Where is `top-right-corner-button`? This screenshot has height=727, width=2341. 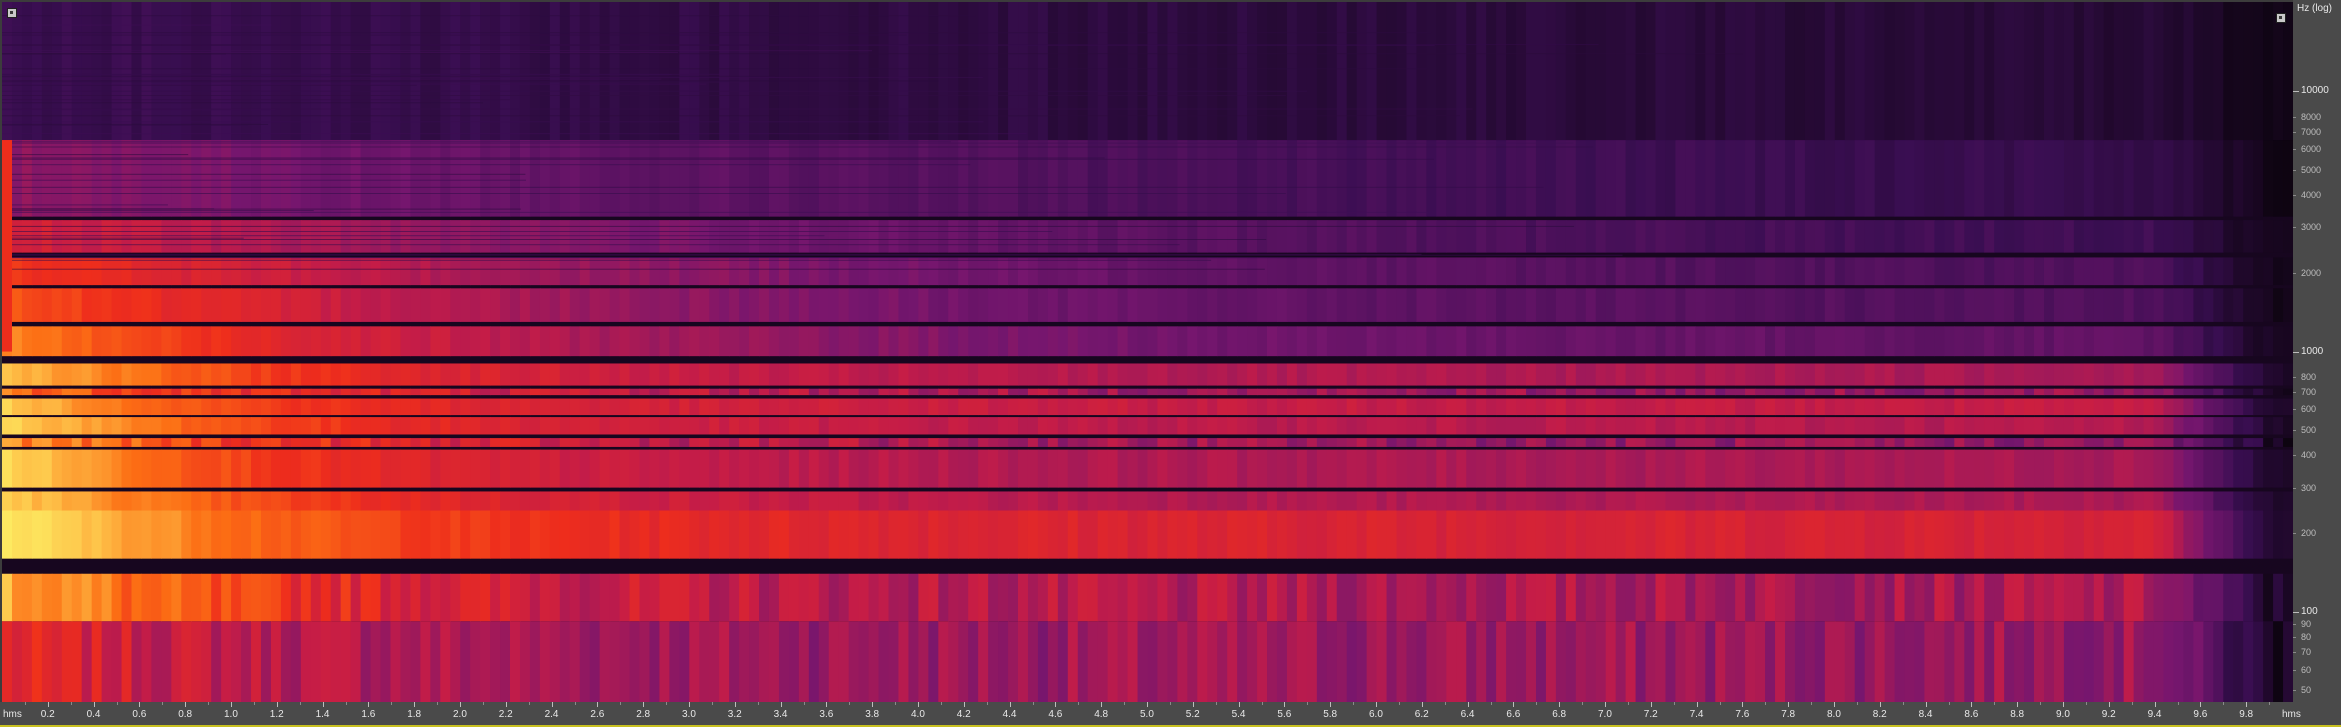 top-right-corner-button is located at coordinates (2281, 18).